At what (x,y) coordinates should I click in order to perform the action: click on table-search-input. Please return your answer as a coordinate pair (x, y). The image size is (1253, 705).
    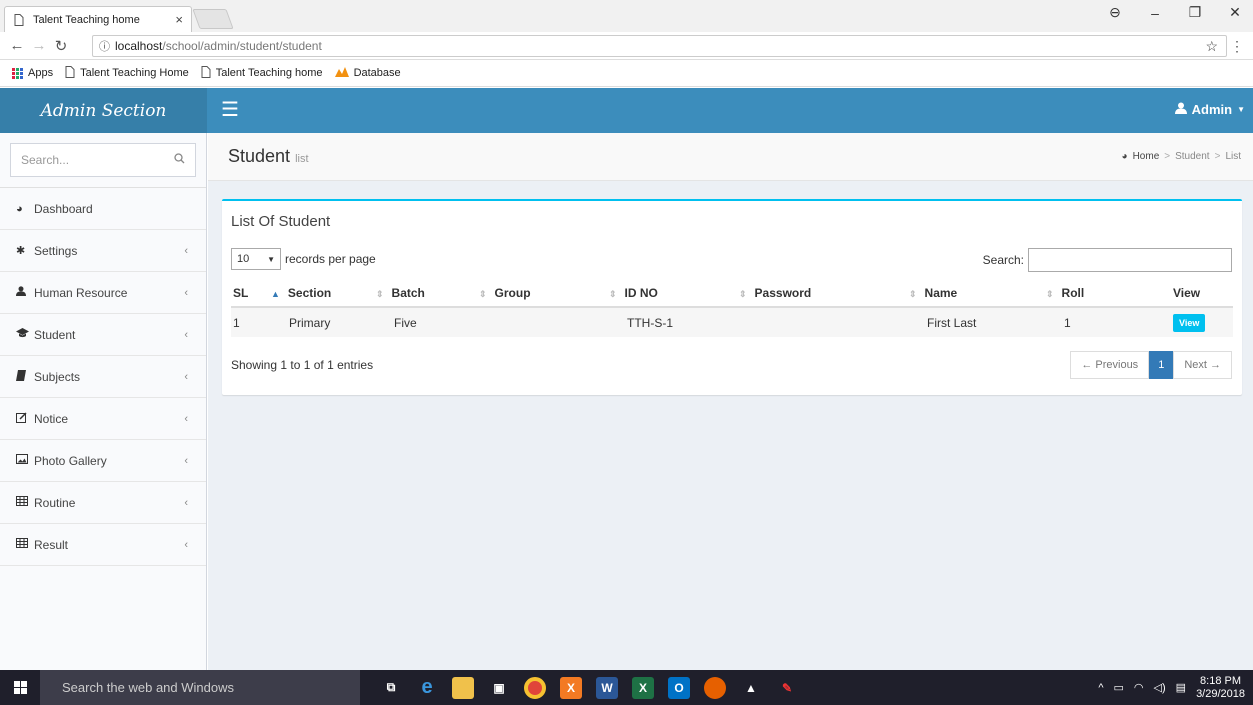
    Looking at the image, I should click on (1130, 260).